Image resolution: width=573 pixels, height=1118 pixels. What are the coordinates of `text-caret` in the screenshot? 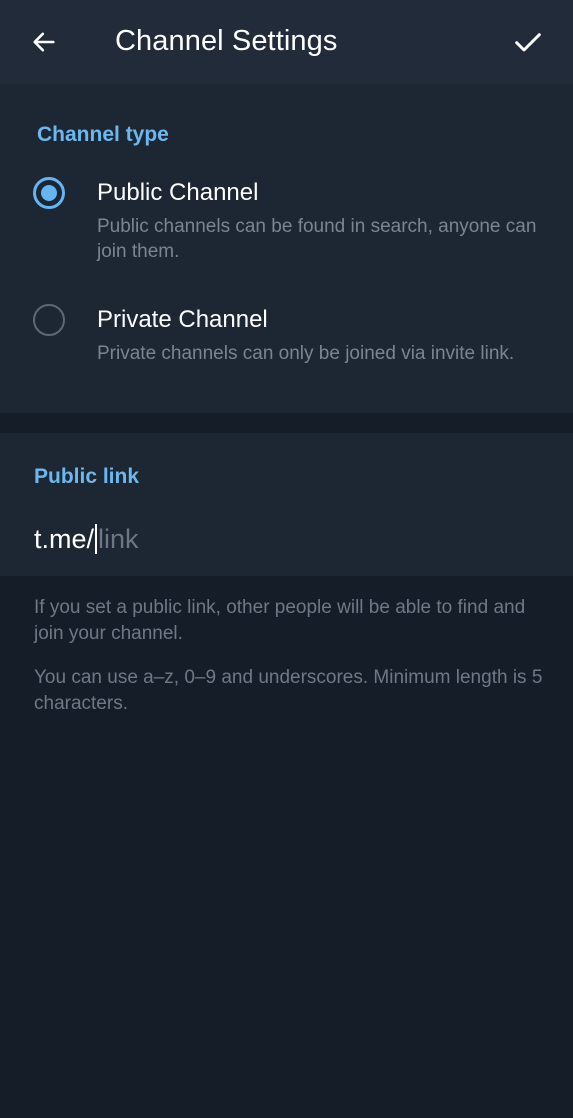 It's located at (96, 539).